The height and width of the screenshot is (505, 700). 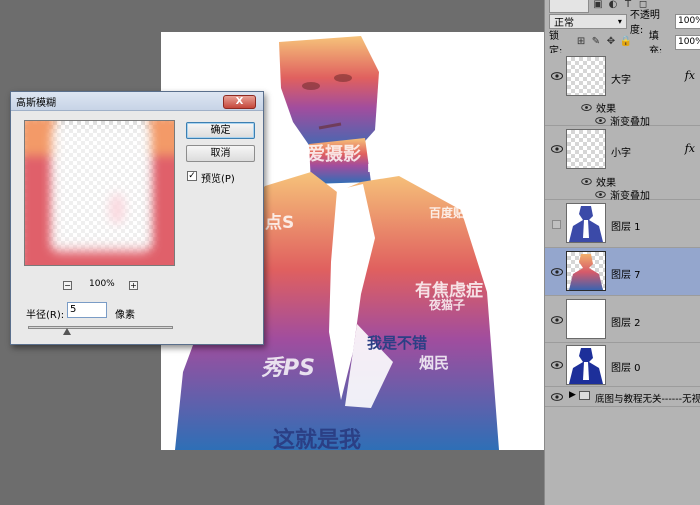 What do you see at coordinates (334, 154) in the screenshot?
I see `canvas-text: 爱摄影` at bounding box center [334, 154].